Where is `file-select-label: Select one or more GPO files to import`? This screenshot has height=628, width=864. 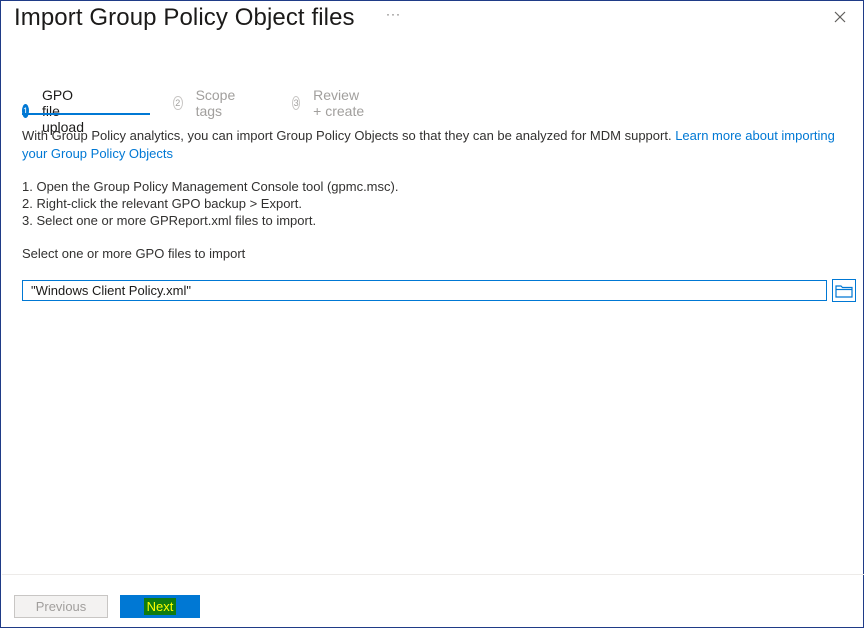
file-select-label: Select one or more GPO files to import is located at coordinates (134, 253).